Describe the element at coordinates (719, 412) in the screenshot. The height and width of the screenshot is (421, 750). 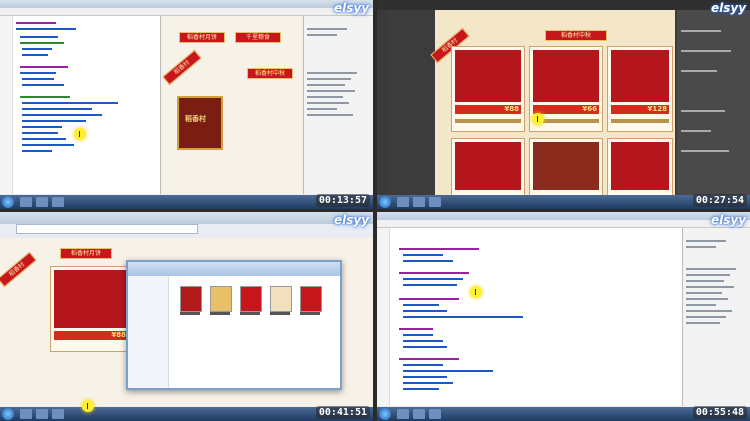
I see `timestamp: 00:55:48` at that location.